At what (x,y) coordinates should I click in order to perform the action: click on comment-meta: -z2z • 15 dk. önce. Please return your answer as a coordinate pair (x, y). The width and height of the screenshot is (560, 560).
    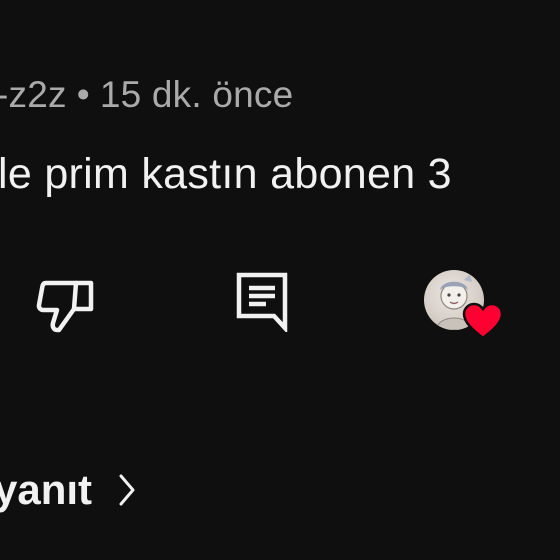
    Looking at the image, I should click on (146, 95).